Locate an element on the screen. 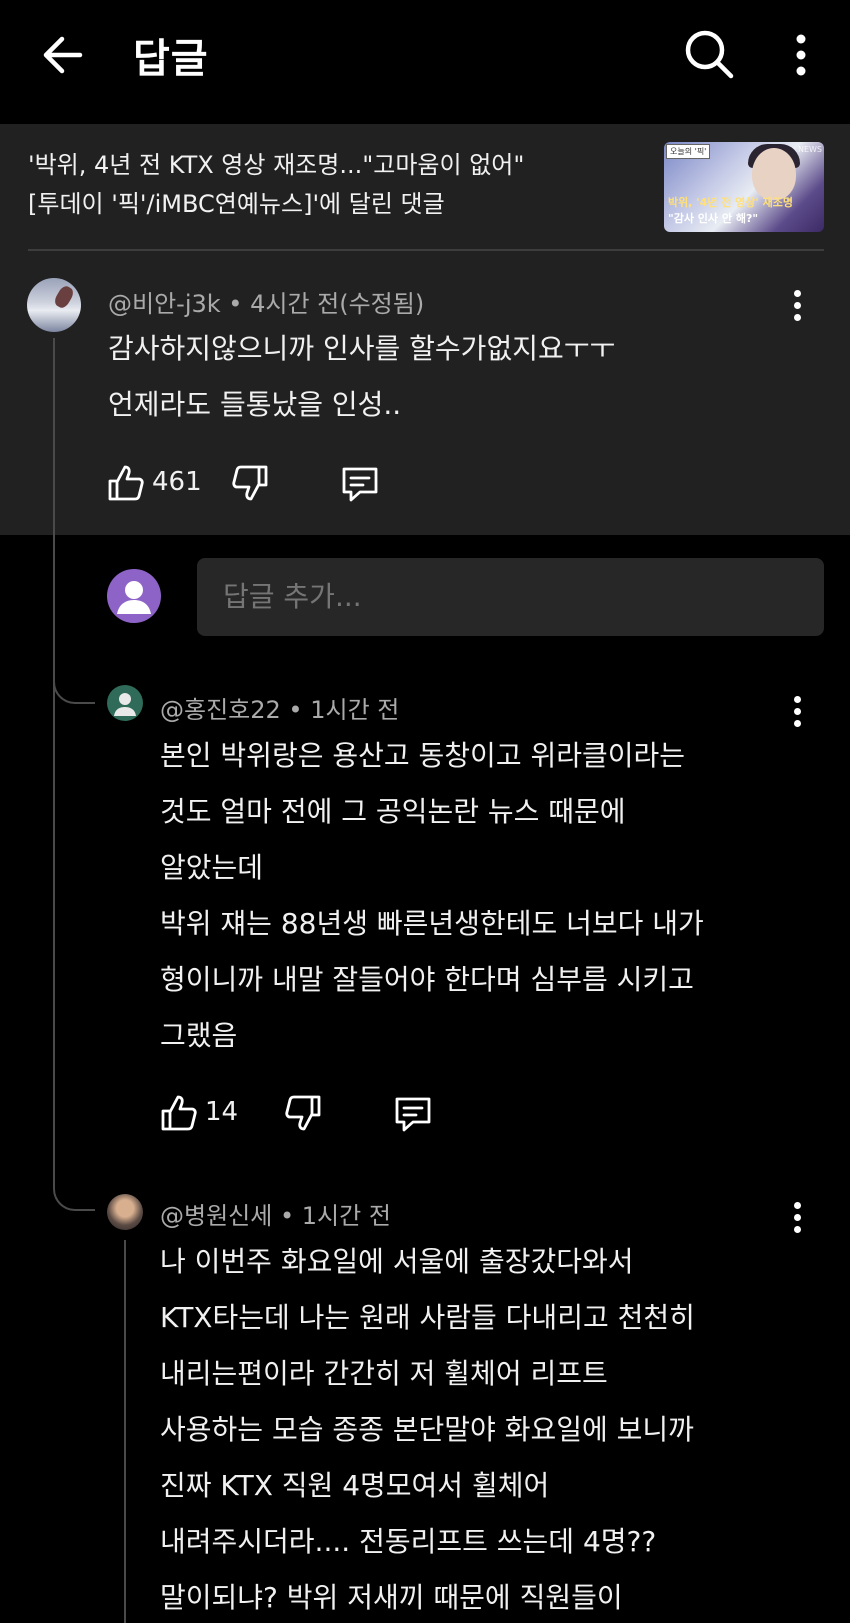 This screenshot has height=1623, width=850. comment-actions: 14 is located at coordinates (309, 1113).